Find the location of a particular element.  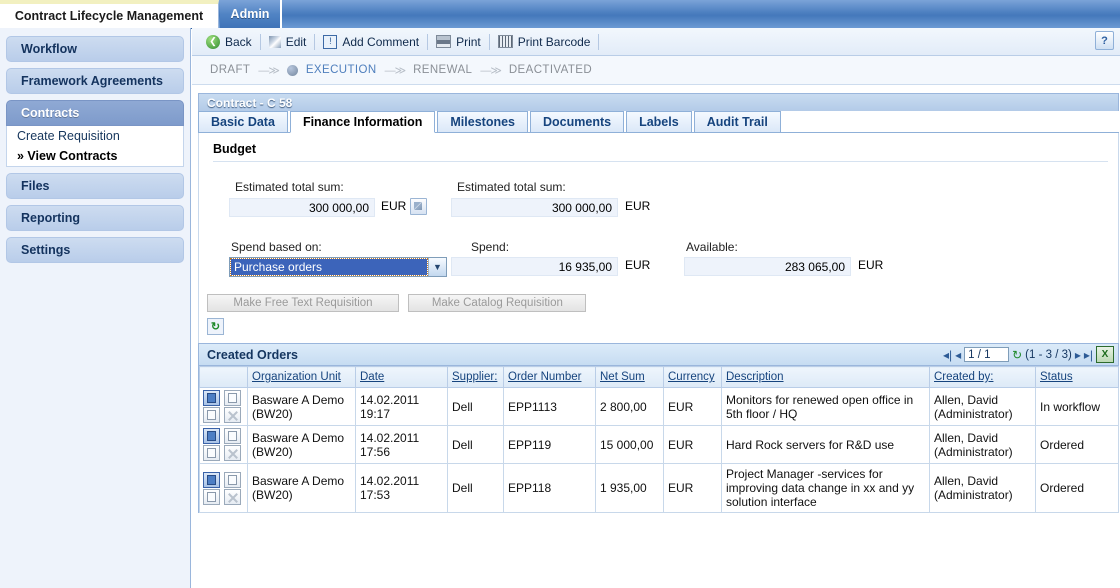

tab-label: Documents is located at coordinates (577, 122).